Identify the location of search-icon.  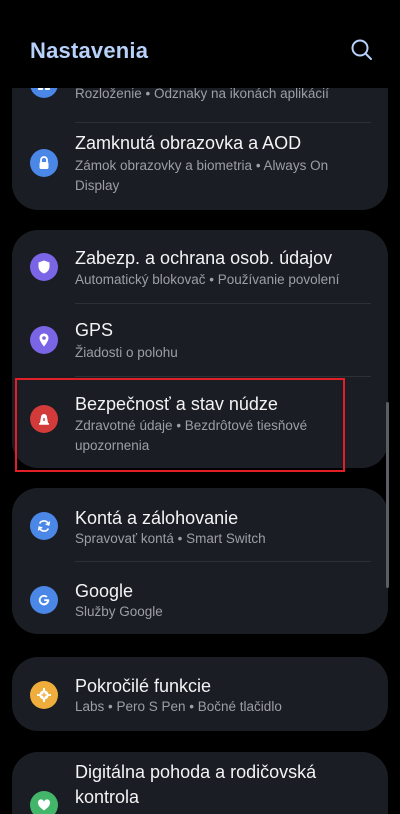
(361, 49).